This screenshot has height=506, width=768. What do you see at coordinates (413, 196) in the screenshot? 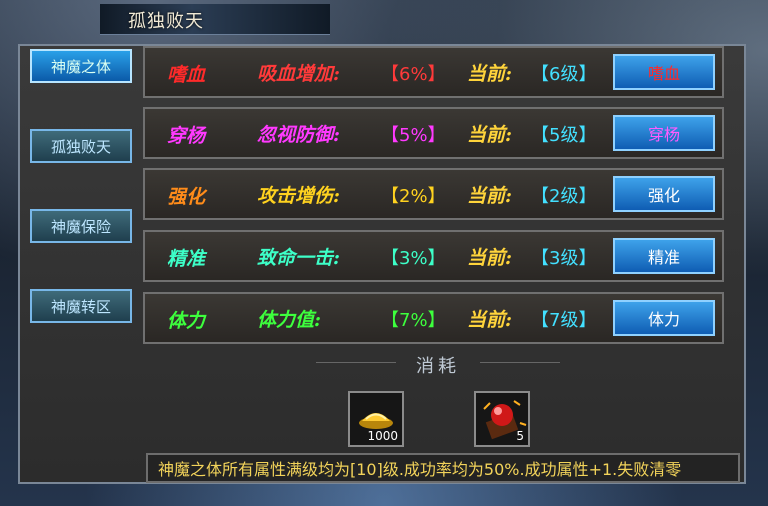
I see `attribute-percent: 【2%】` at bounding box center [413, 196].